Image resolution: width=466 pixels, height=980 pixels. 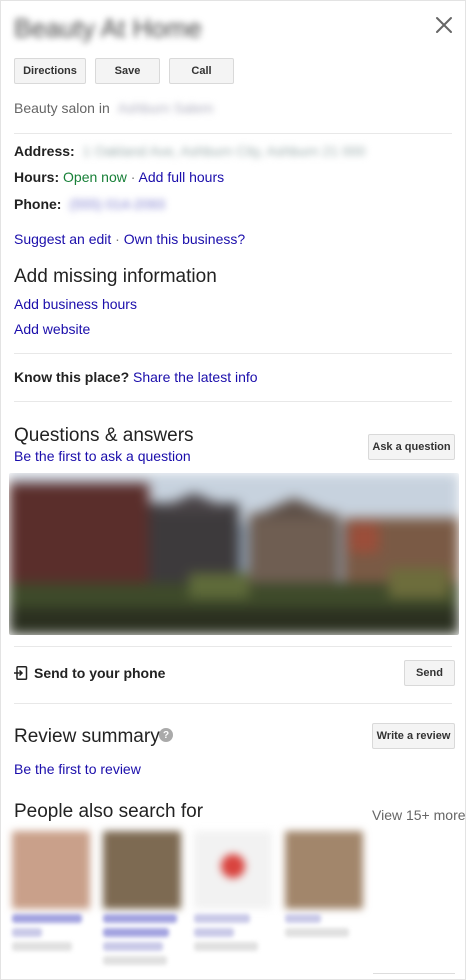 I want to click on qa-heading: Questions & answers, so click(x=104, y=435).